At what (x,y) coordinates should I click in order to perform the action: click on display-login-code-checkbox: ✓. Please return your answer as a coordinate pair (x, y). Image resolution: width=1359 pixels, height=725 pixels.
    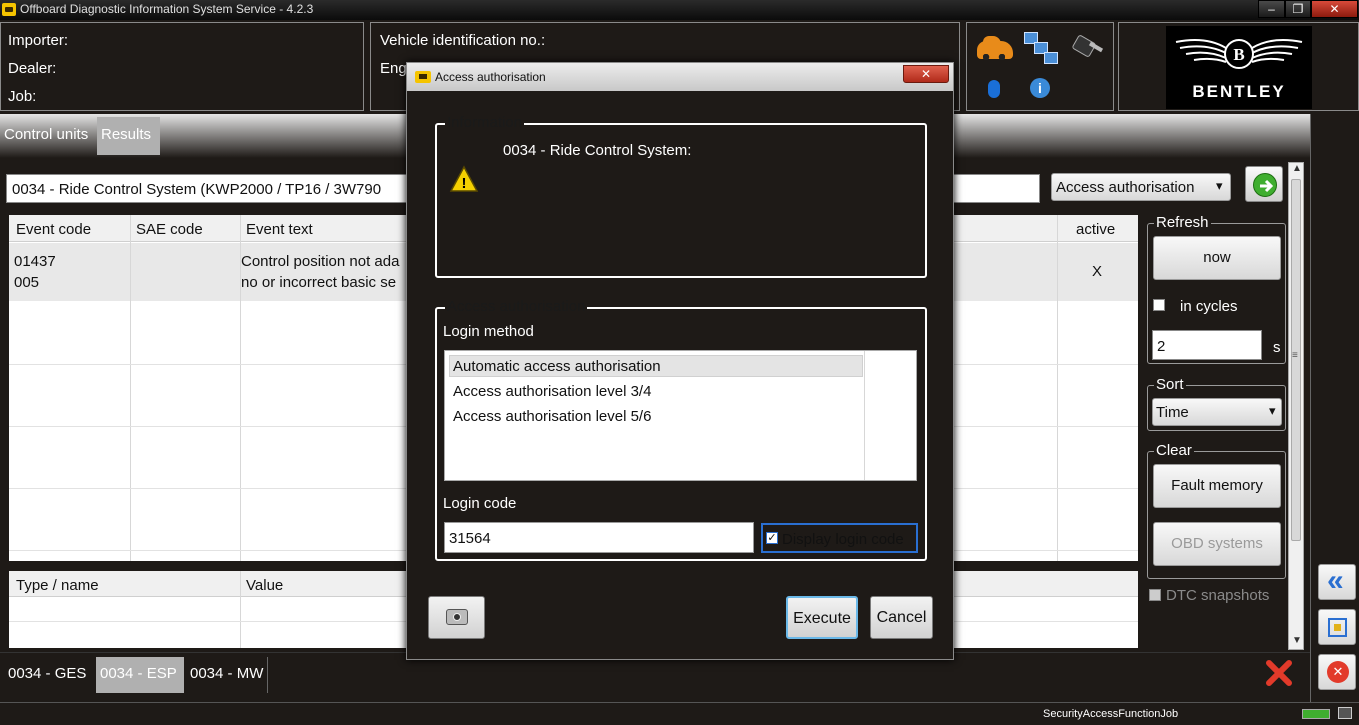
    Looking at the image, I should click on (772, 538).